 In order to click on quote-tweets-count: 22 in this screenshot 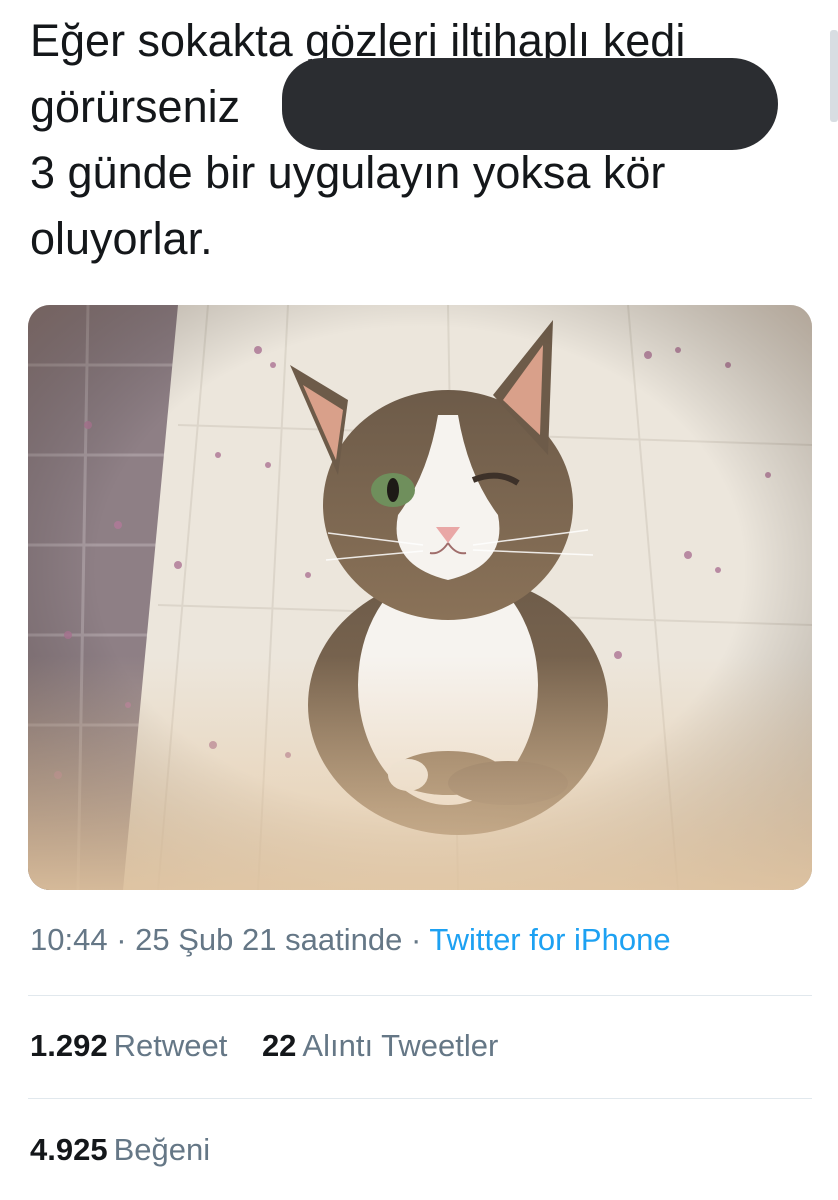, I will do `click(279, 1045)`.